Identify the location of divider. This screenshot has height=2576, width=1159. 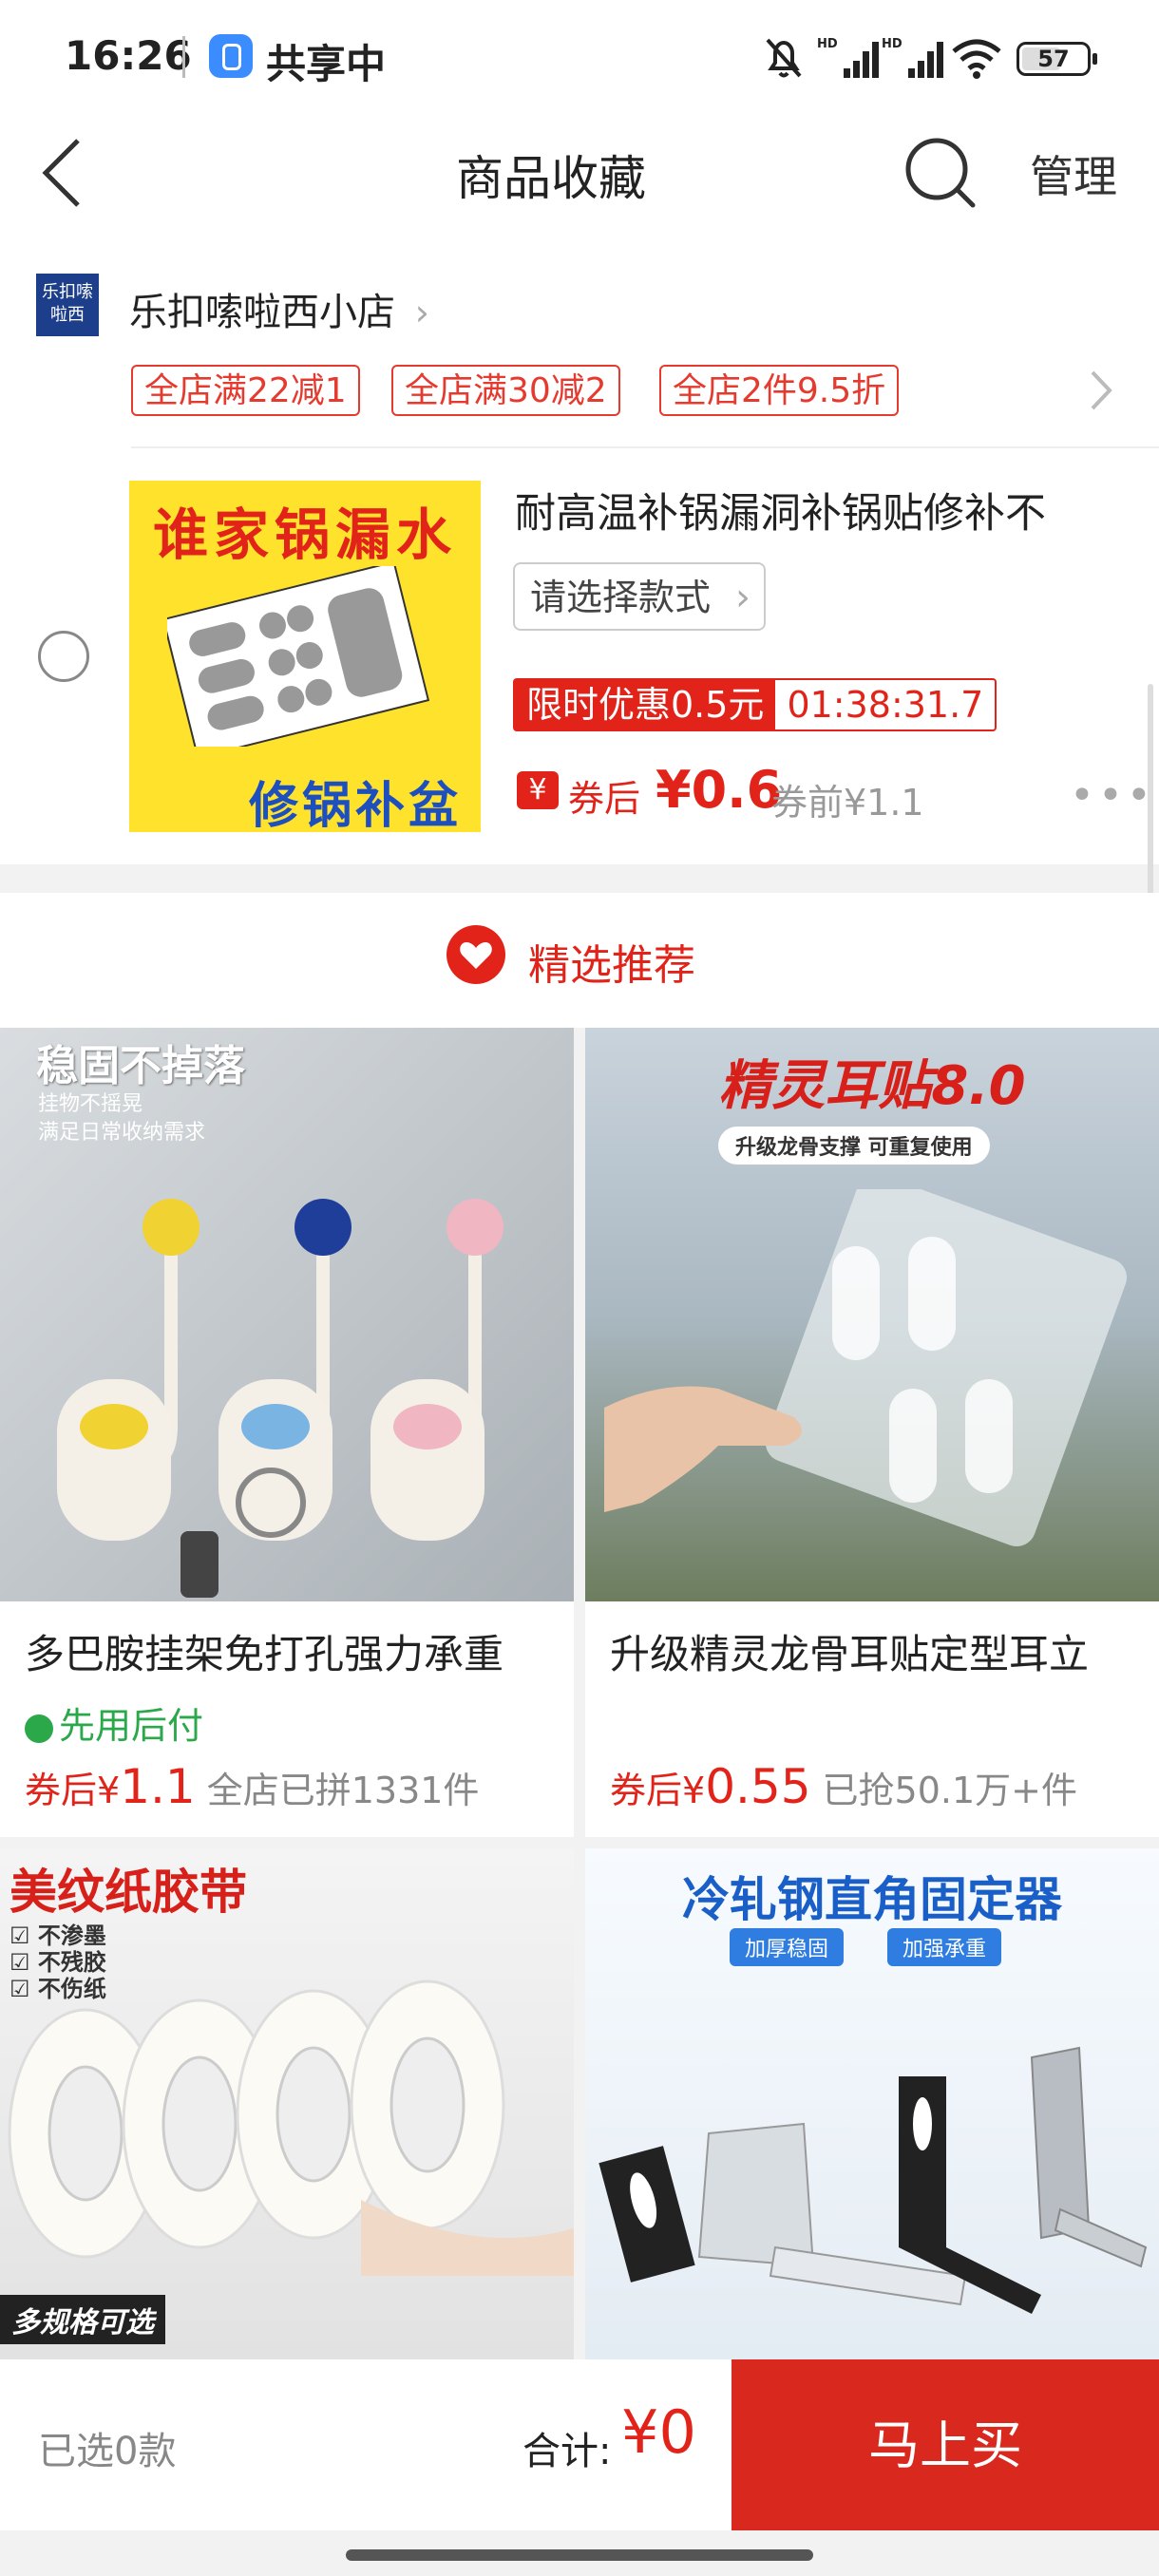
(645, 447).